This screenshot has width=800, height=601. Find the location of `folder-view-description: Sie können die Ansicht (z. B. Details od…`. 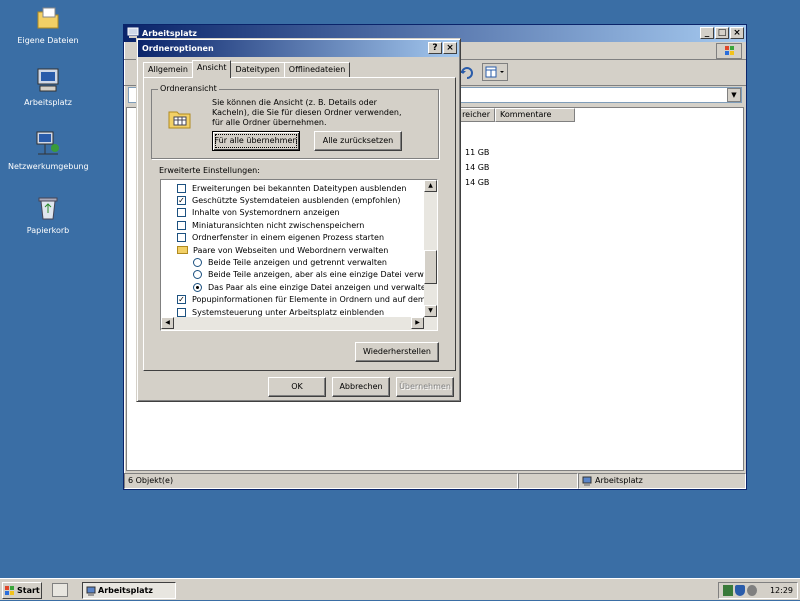

folder-view-description: Sie können die Ansicht (z. B. Details od… is located at coordinates (307, 112).